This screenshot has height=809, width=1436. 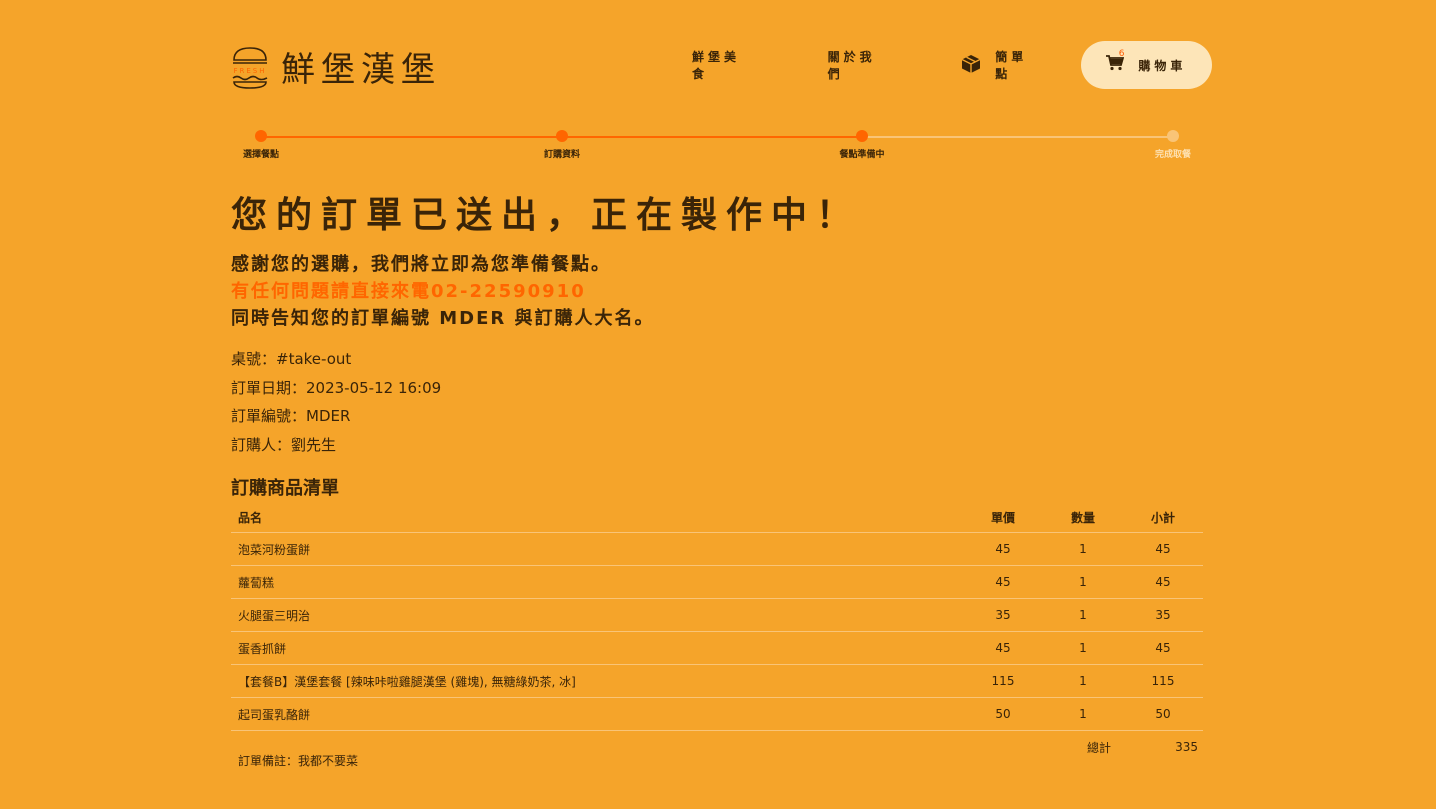 What do you see at coordinates (1003, 681) in the screenshot?
I see `item-price: 115` at bounding box center [1003, 681].